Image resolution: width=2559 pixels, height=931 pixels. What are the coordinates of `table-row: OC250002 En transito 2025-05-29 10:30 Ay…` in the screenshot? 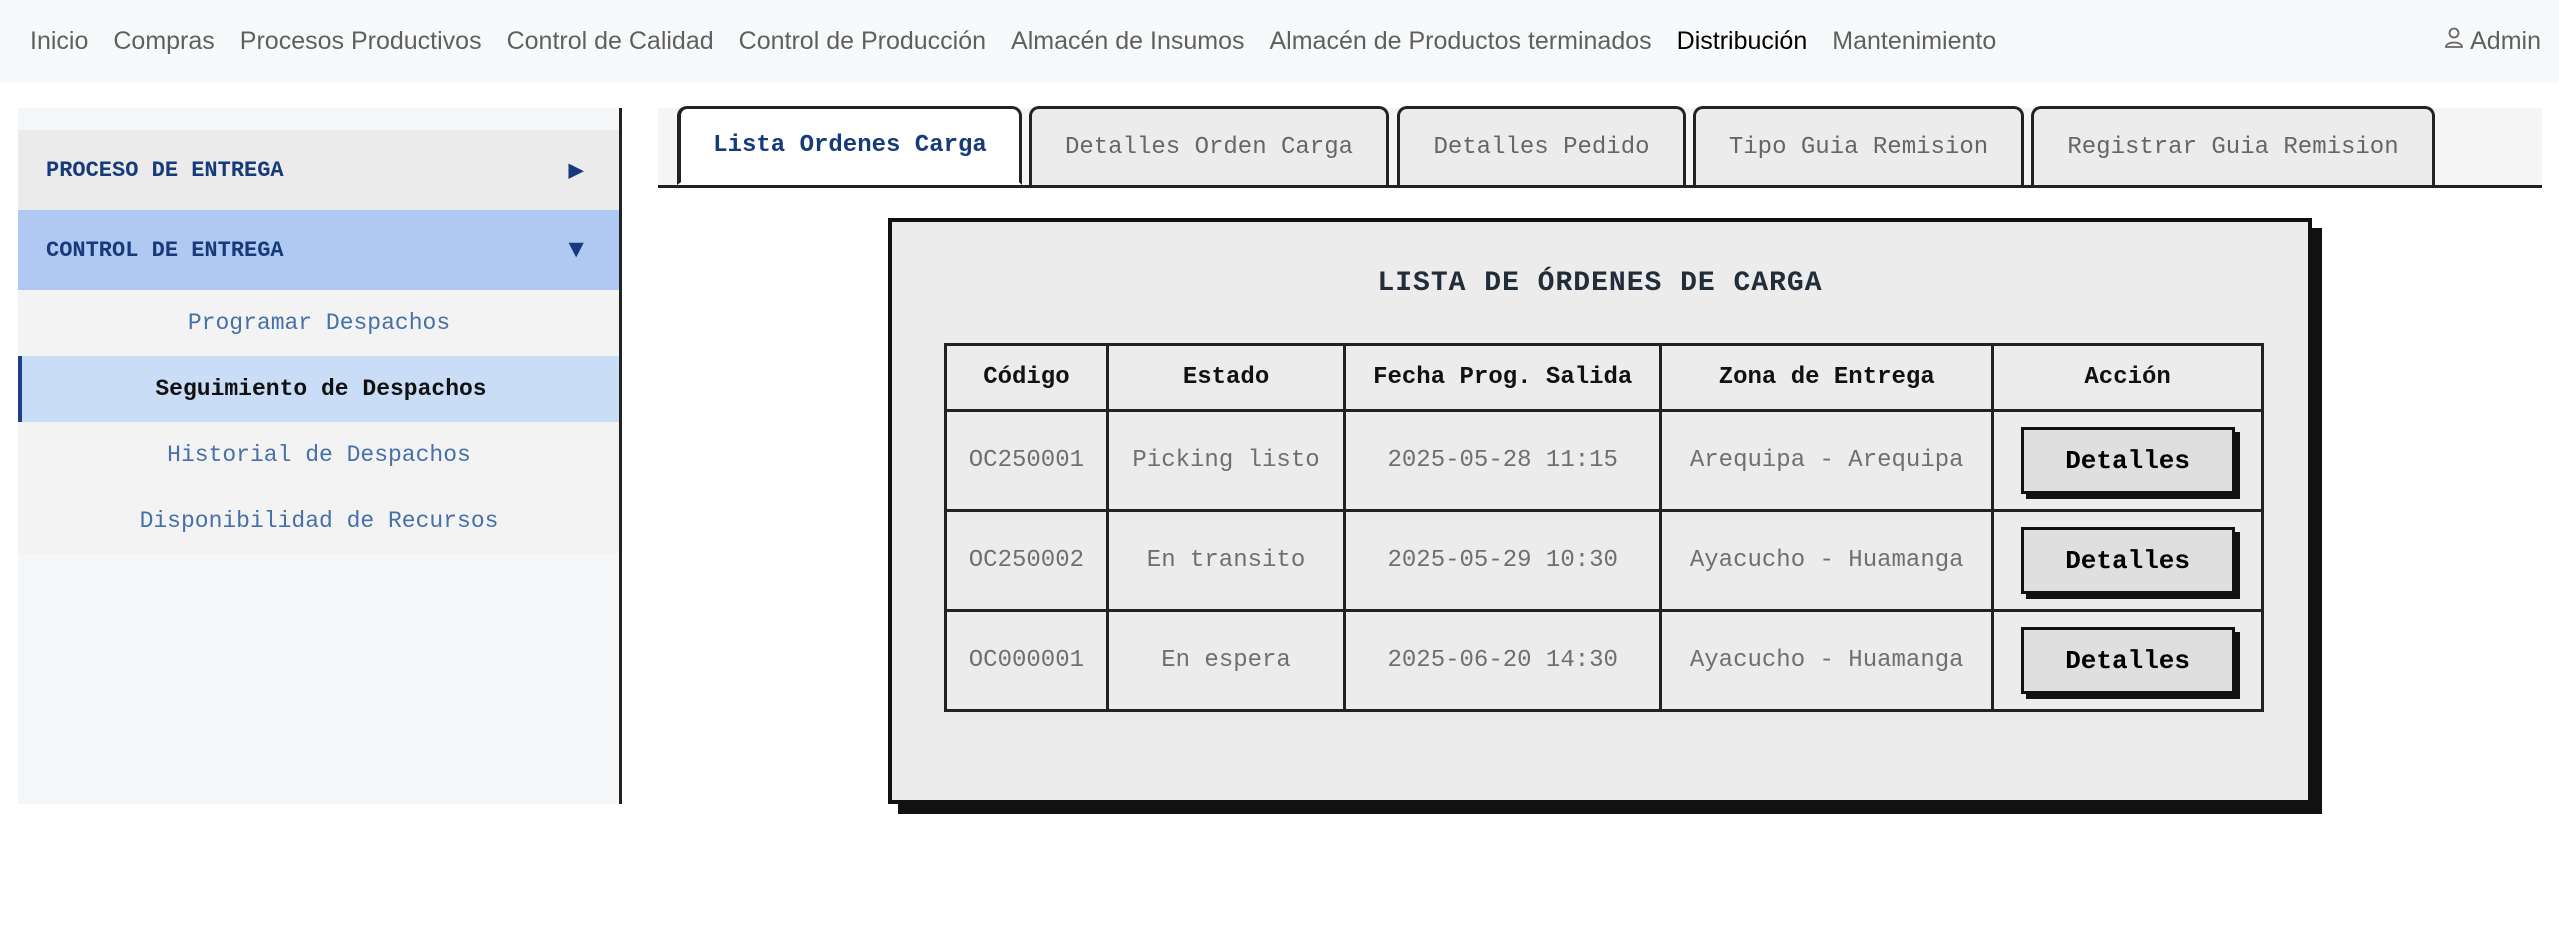 It's located at (1604, 560).